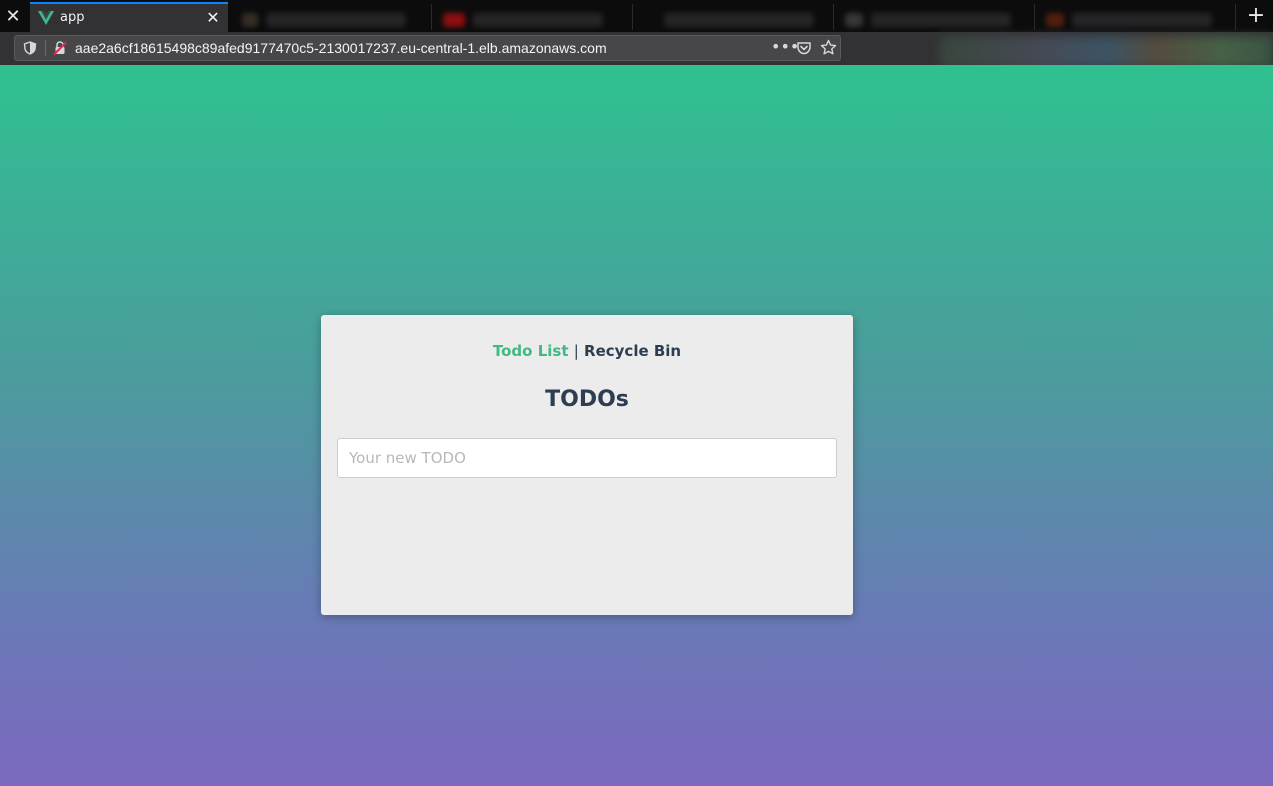  I want to click on page-title: TODOs, so click(587, 399).